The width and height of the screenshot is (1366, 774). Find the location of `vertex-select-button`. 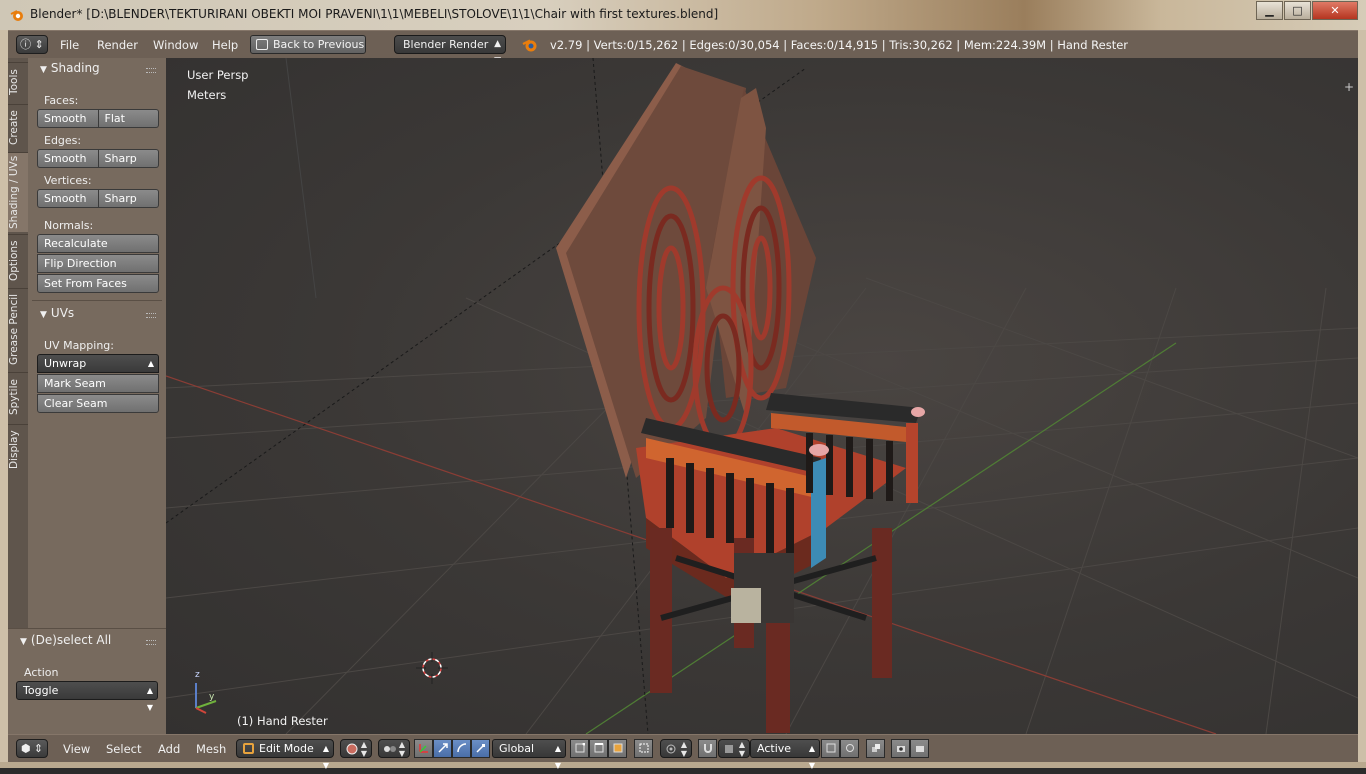

vertex-select-button is located at coordinates (579, 748).